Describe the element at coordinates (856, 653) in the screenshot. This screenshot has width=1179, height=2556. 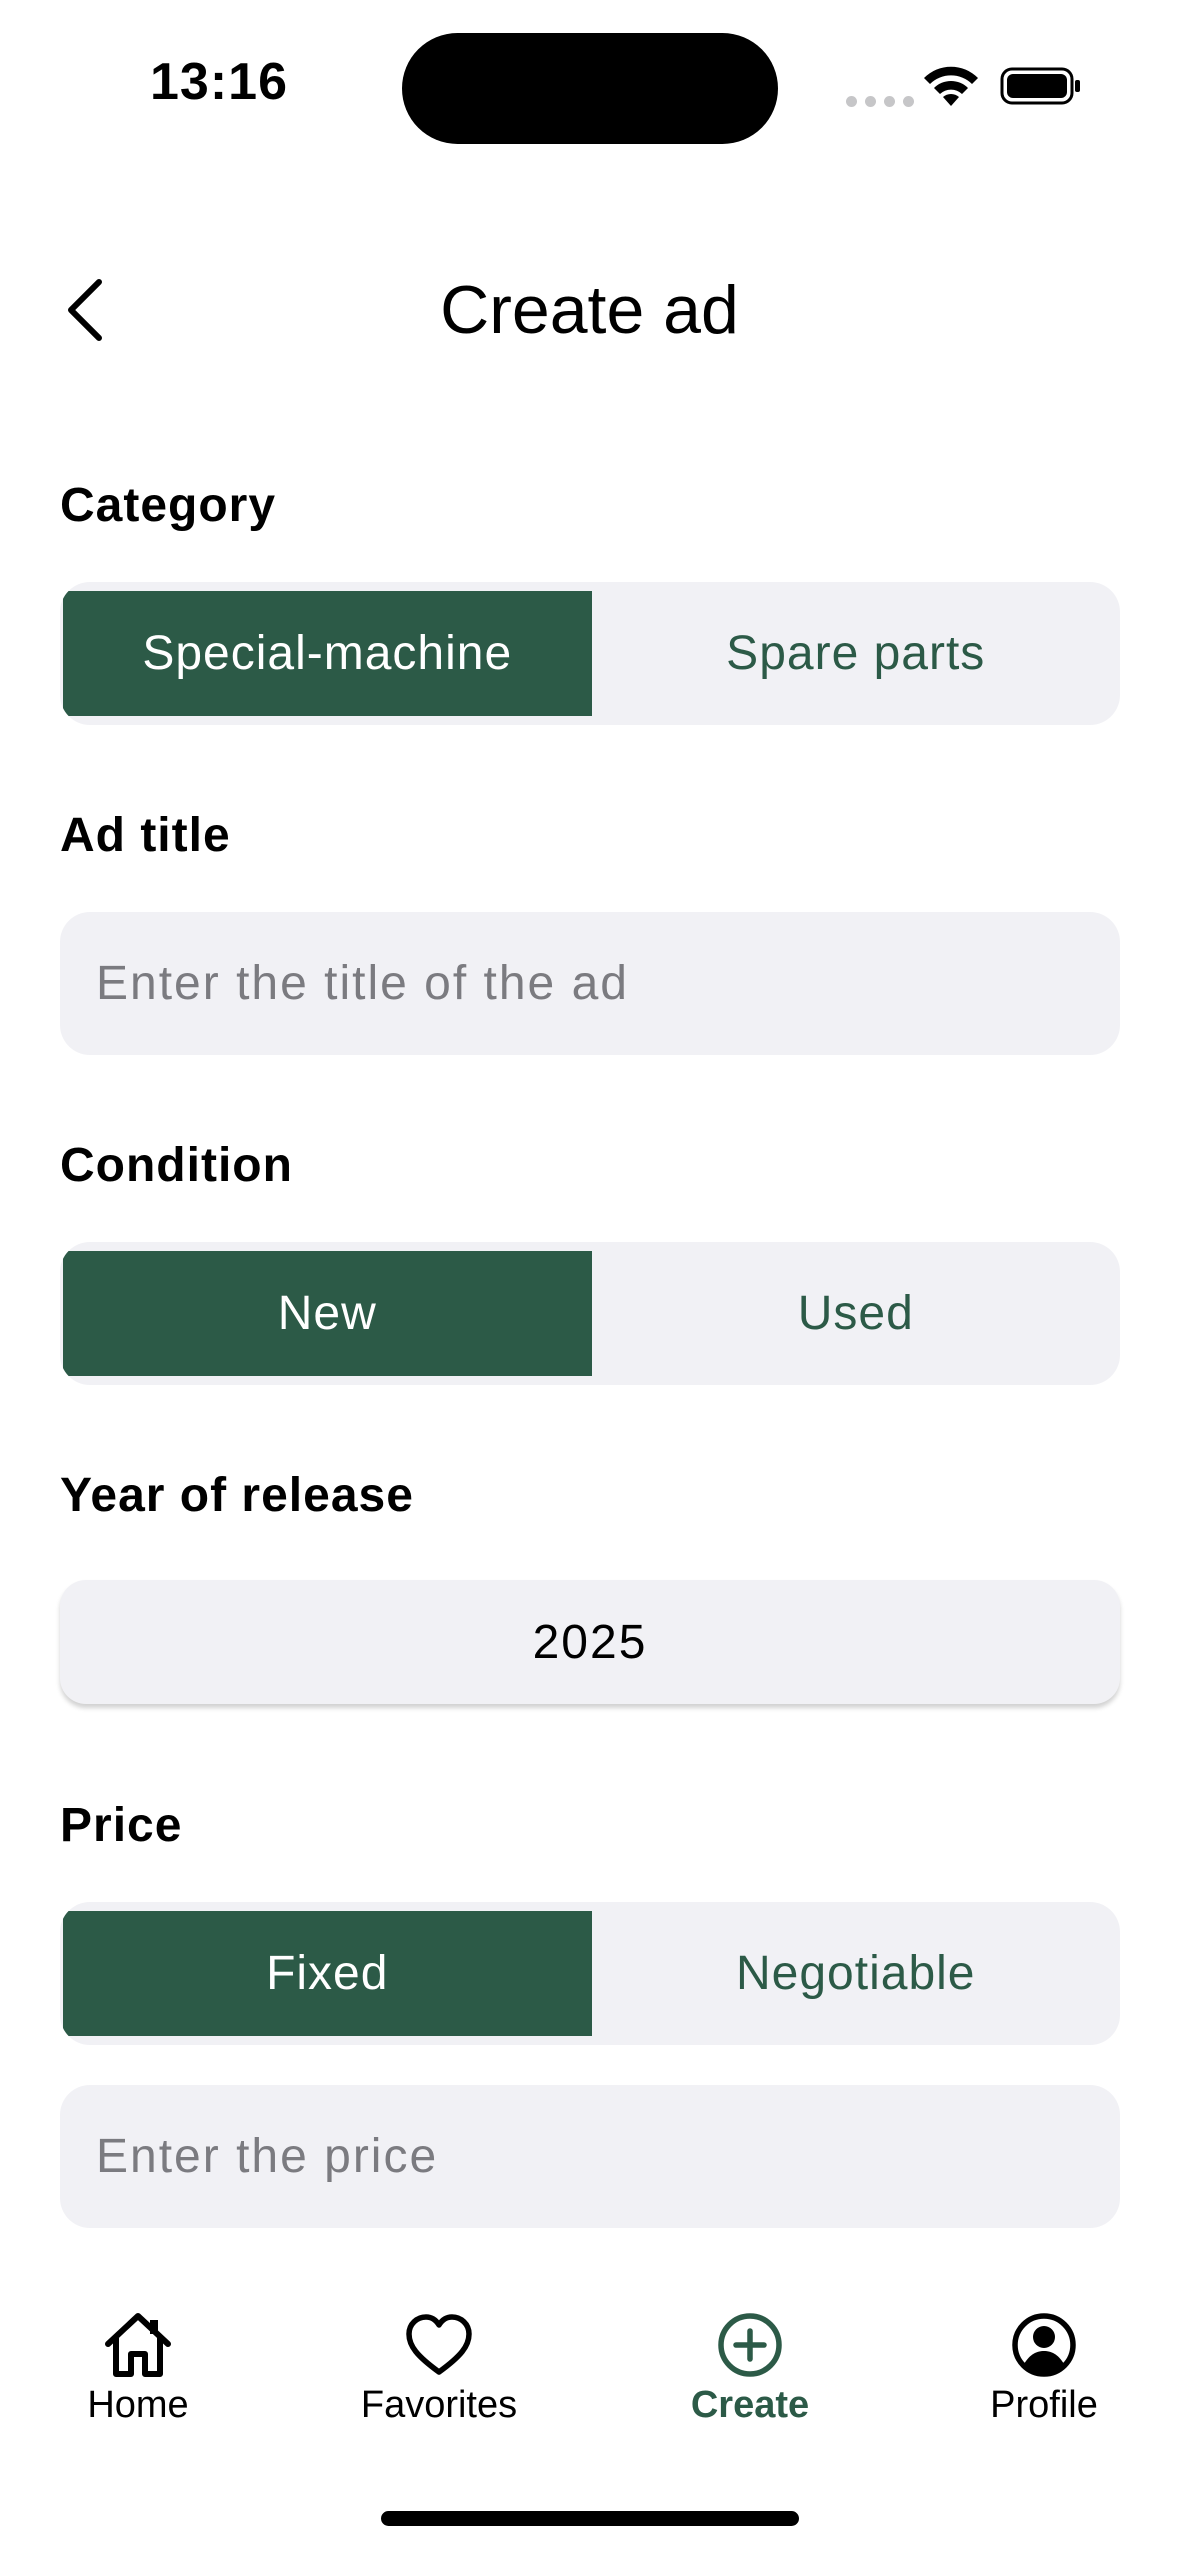
I see `category-option-spare-parts: Spare parts` at that location.